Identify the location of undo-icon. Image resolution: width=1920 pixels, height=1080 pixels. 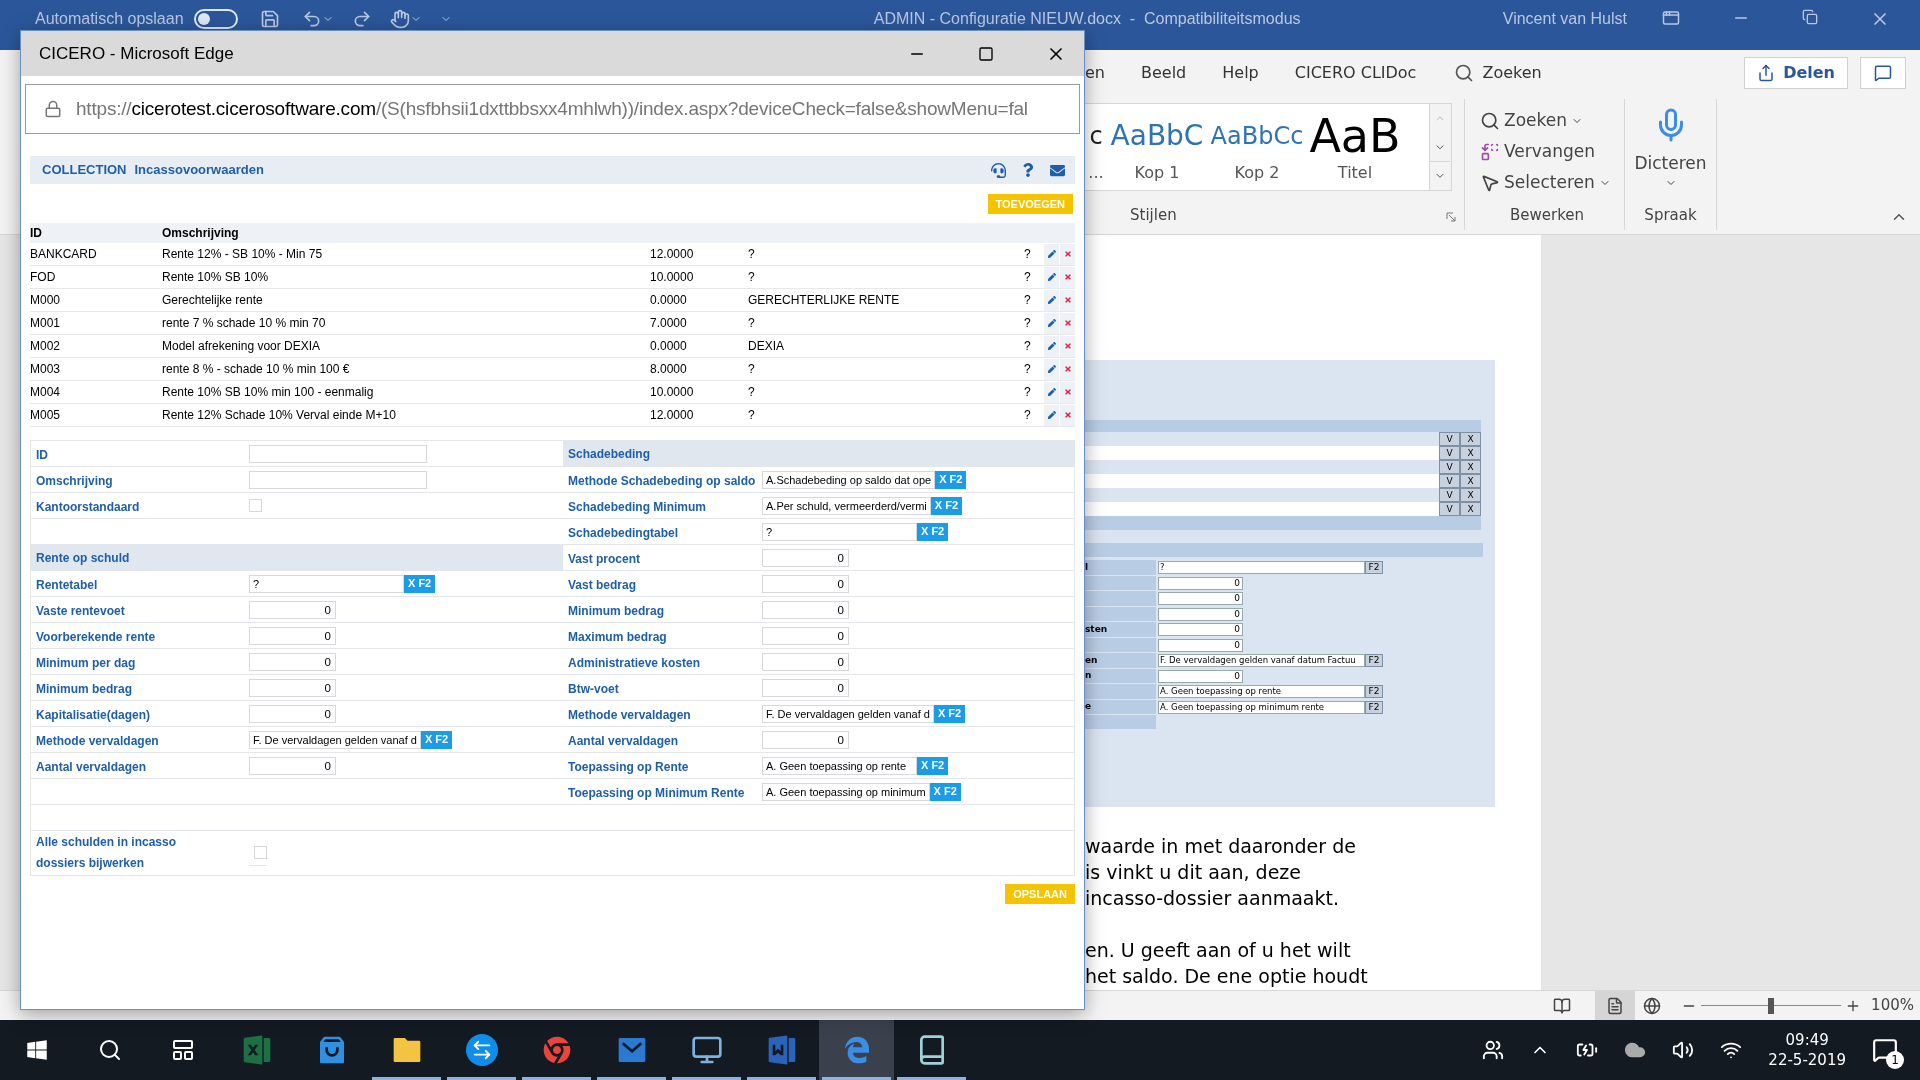
(311, 19).